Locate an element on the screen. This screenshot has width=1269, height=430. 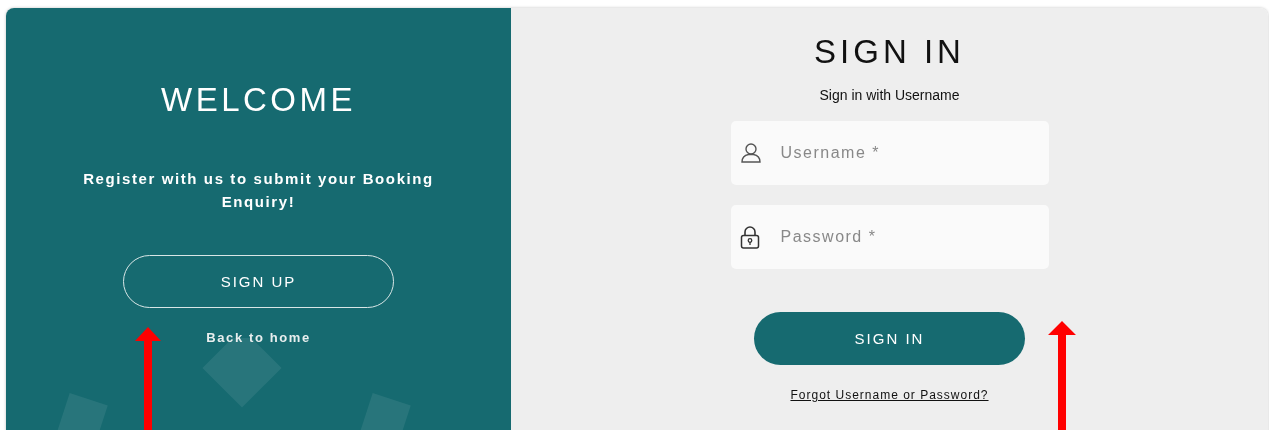
welcome-title: WELCOME is located at coordinates (258, 100).